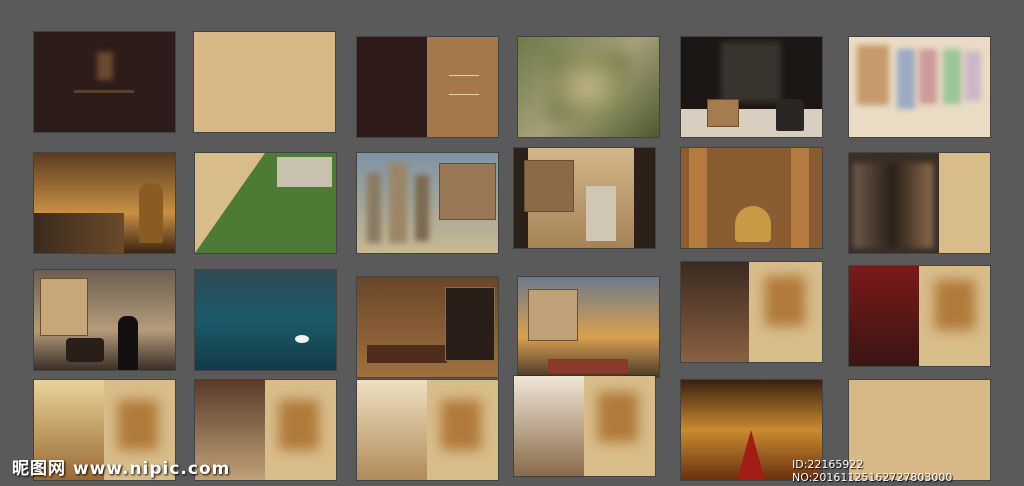 This screenshot has height=486, width=1024. What do you see at coordinates (470, 324) in the screenshot?
I see `living-text-panel` at bounding box center [470, 324].